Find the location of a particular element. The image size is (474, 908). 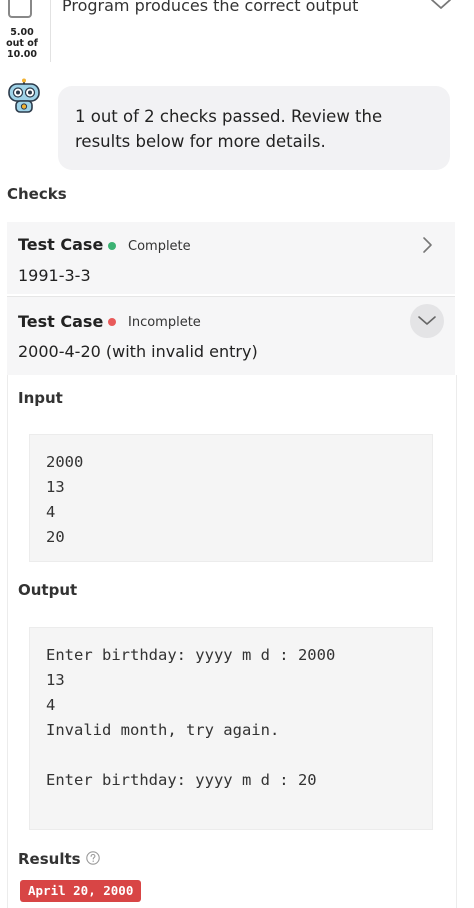

input-code-box: 2000 13 4 20 is located at coordinates (231, 498).